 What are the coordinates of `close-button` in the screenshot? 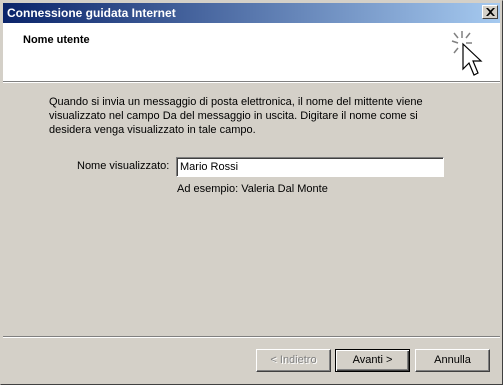 It's located at (490, 12).